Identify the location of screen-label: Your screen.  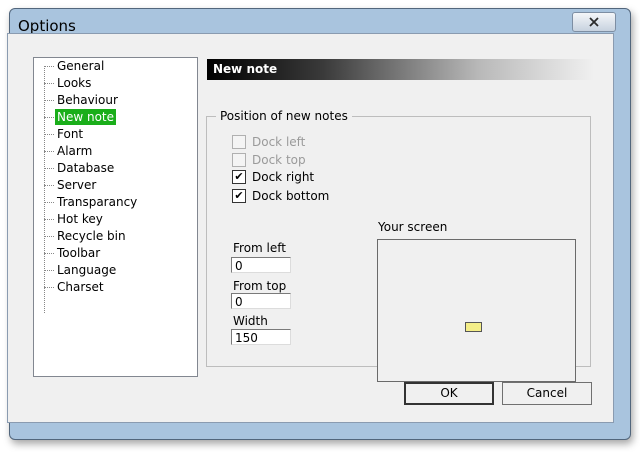
(413, 227).